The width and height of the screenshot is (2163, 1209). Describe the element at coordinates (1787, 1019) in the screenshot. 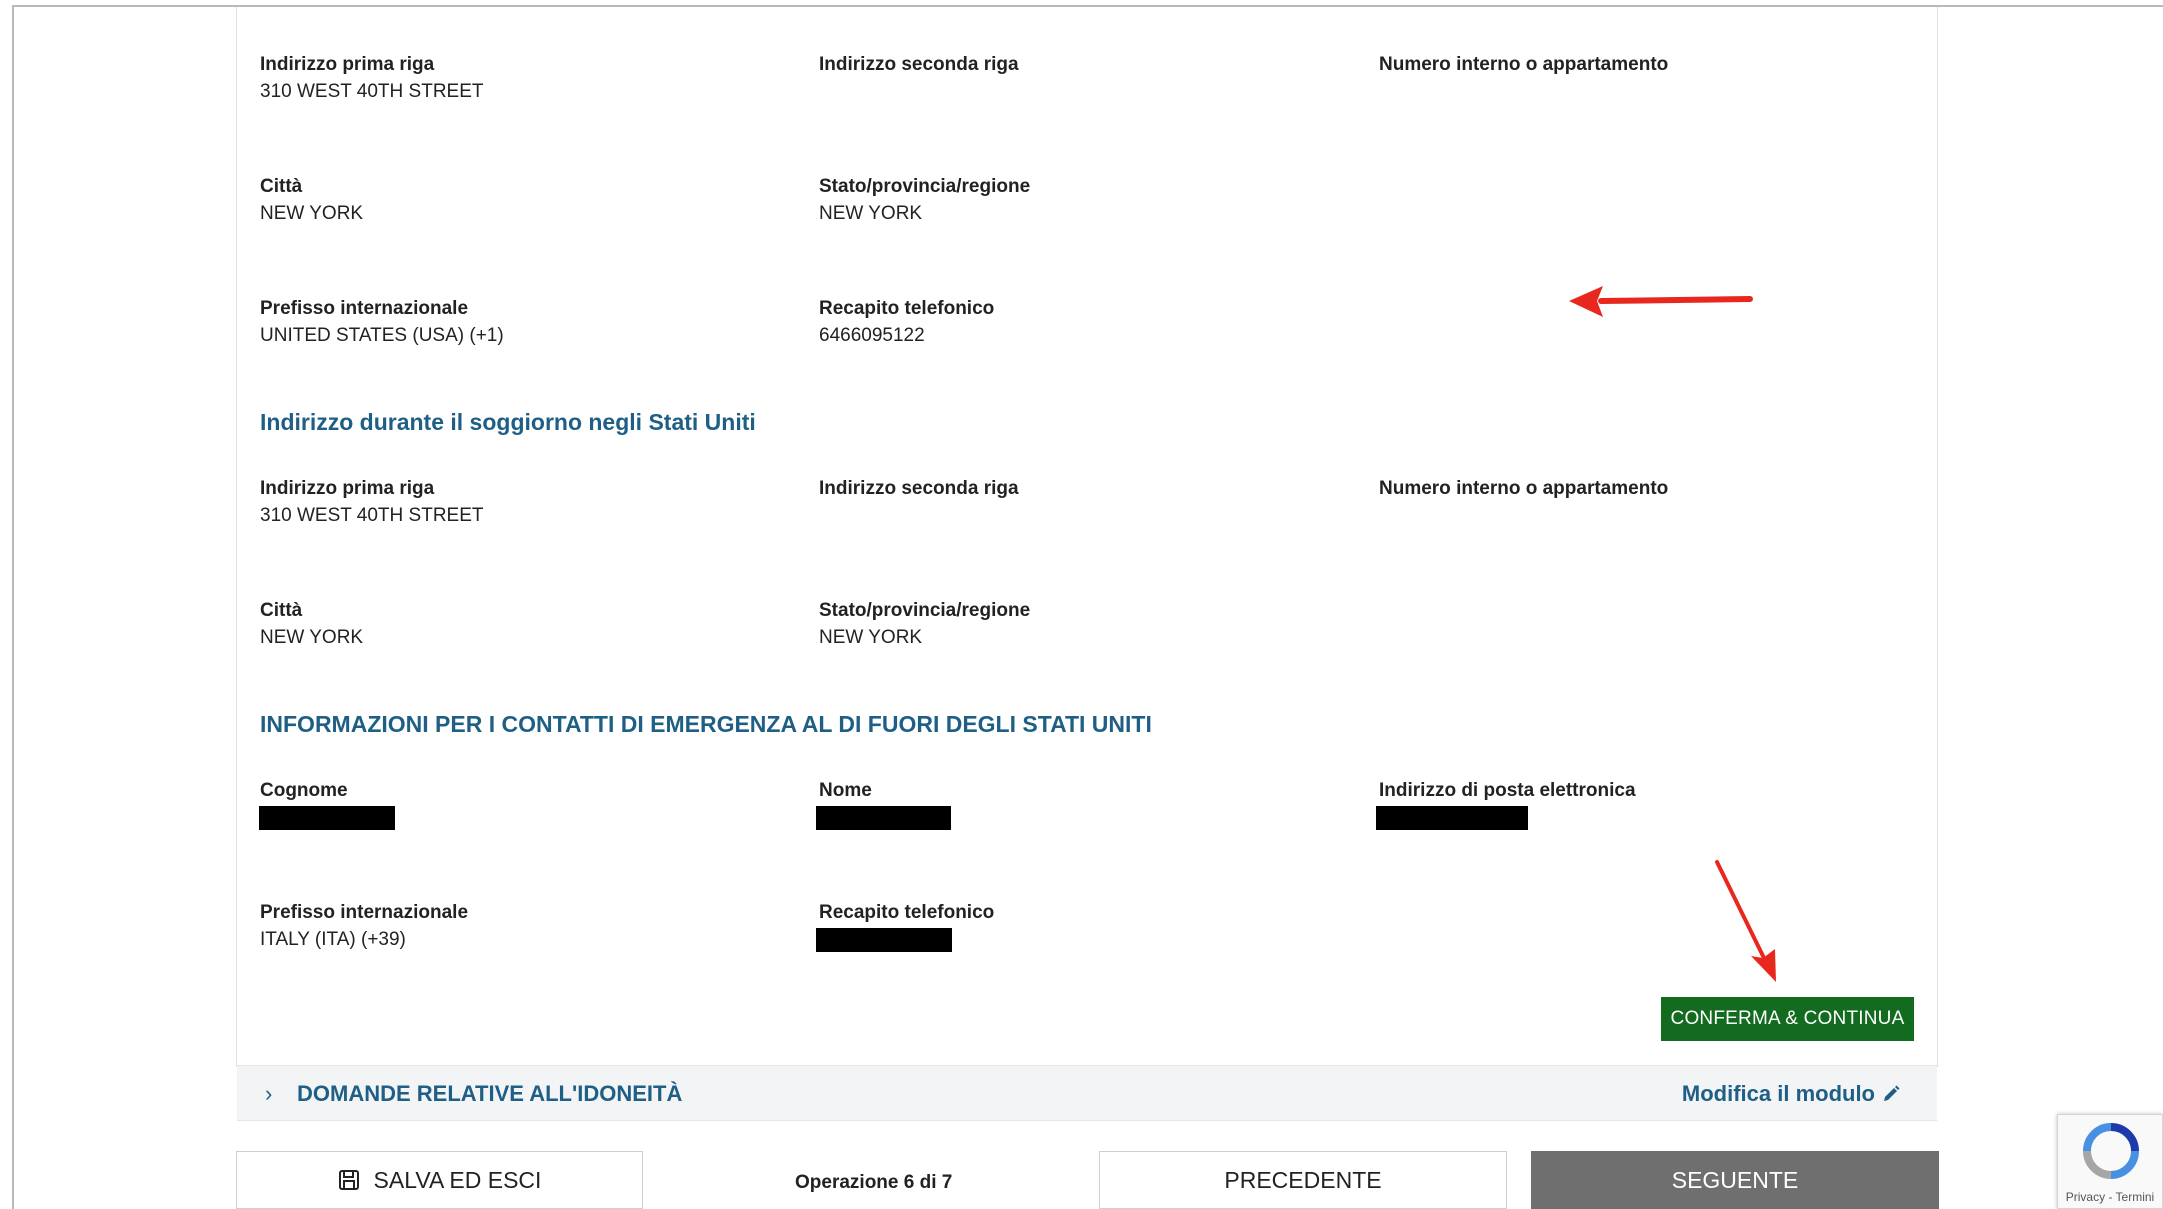

I see `confirm-continue-button: CONFERMA & CONTINUA` at that location.